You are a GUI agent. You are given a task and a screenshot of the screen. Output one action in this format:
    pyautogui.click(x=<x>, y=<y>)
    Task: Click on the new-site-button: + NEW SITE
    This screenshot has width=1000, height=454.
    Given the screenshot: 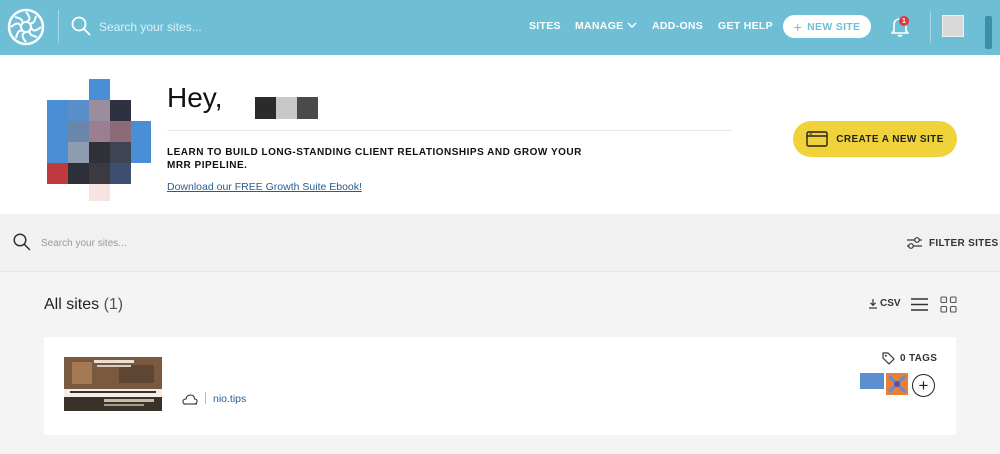 What is the action you would take?
    pyautogui.click(x=827, y=26)
    